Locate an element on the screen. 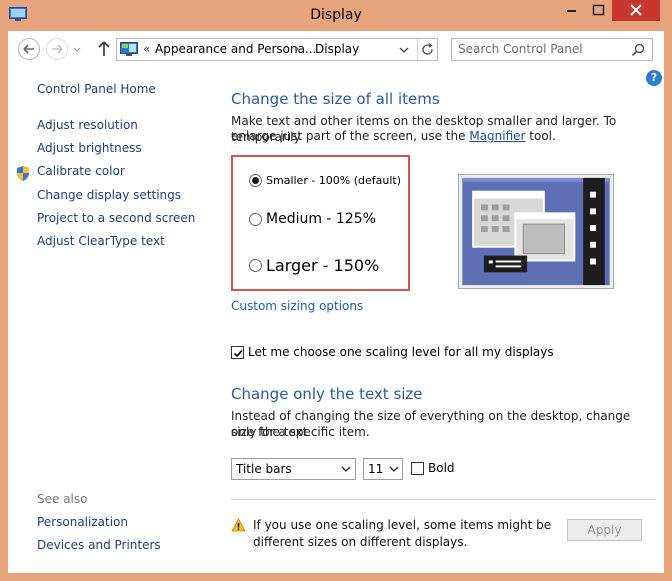 The image size is (672, 581). back-button is located at coordinates (29, 49).